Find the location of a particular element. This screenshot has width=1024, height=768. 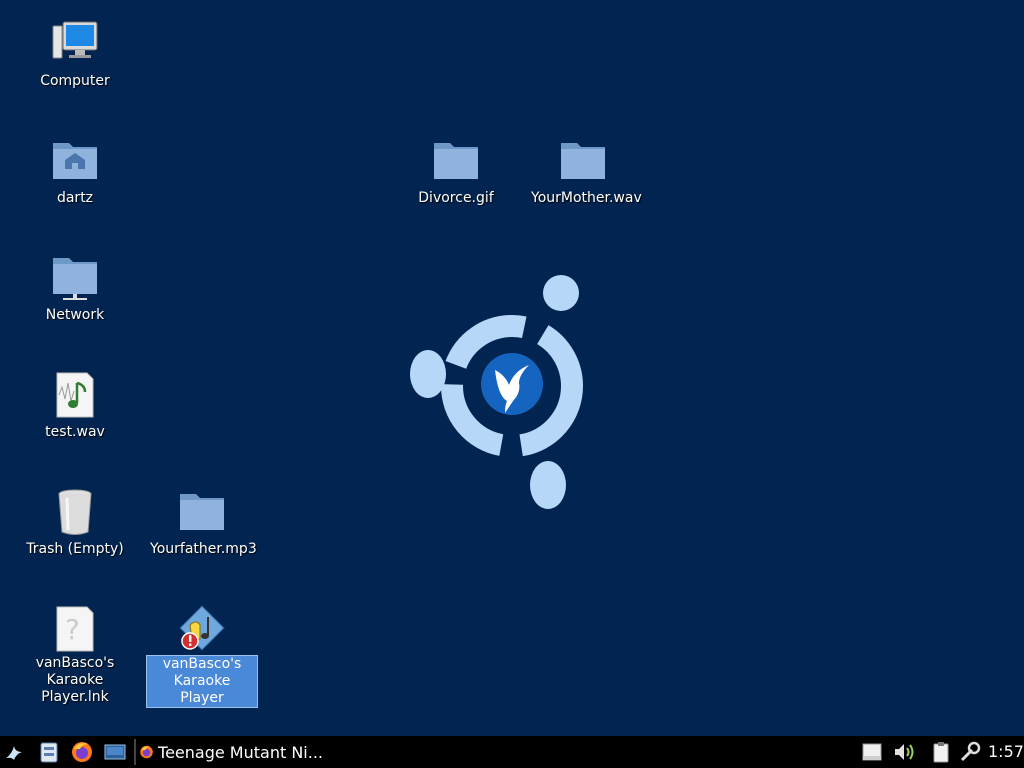

desktop-icon-trash: Trash (Empty) is located at coordinates (75, 523).